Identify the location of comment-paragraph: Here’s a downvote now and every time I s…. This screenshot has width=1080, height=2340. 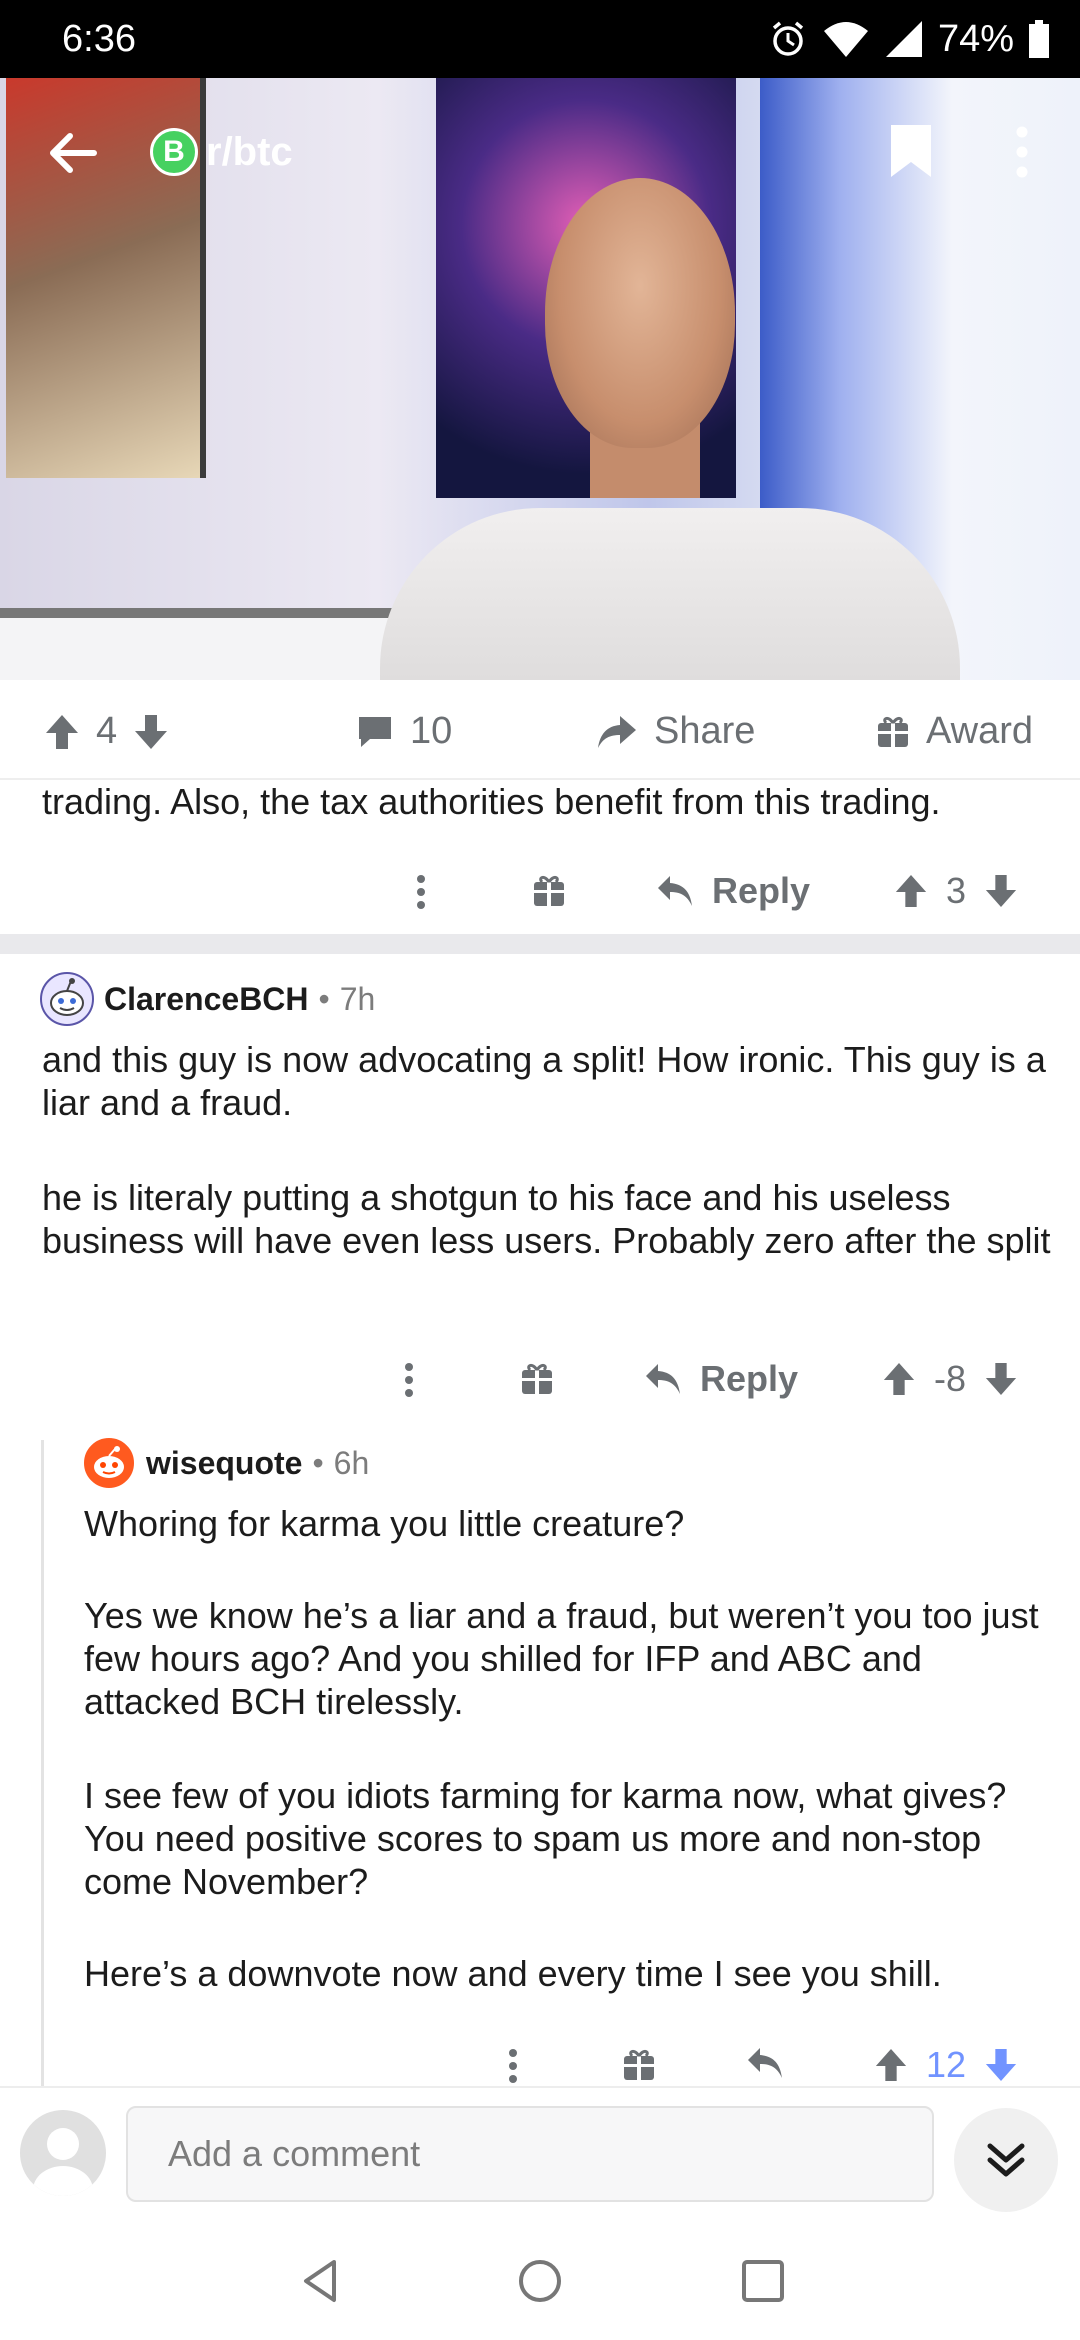
(513, 1973).